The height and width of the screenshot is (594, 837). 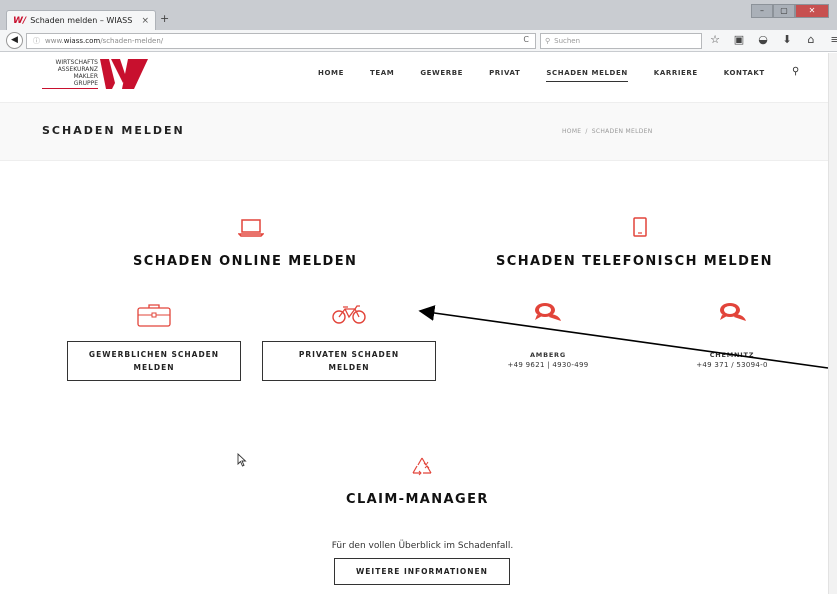 I want to click on claim-heading: CLAIM-MANAGER, so click(x=417, y=499).